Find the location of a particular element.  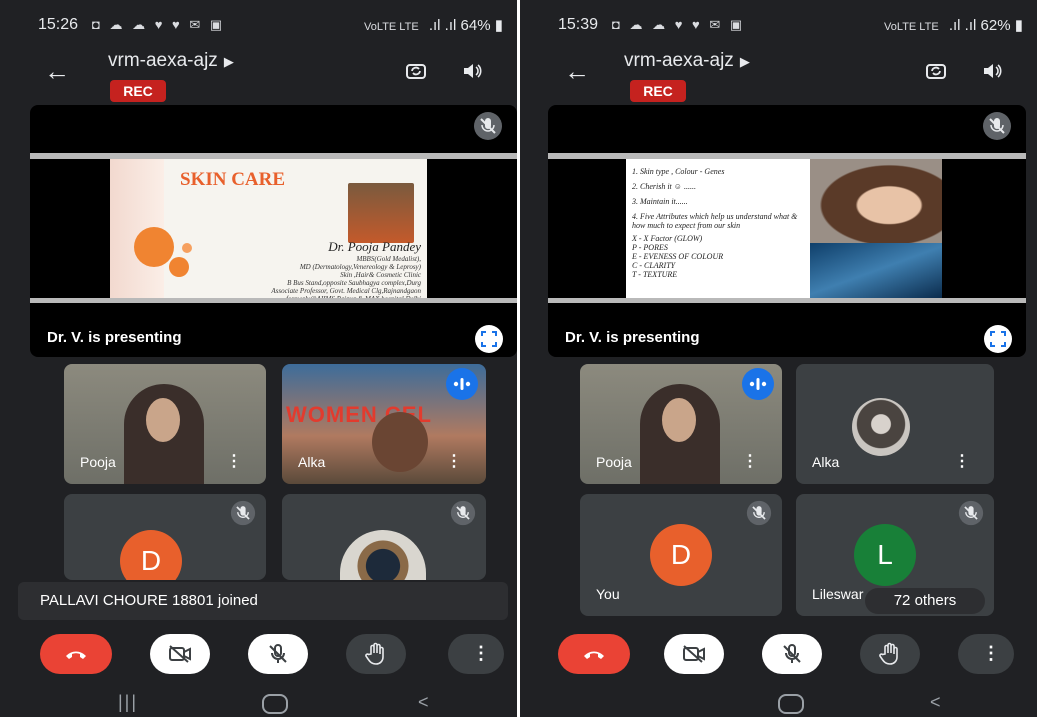

fullscreen-icon is located at coordinates (998, 339).